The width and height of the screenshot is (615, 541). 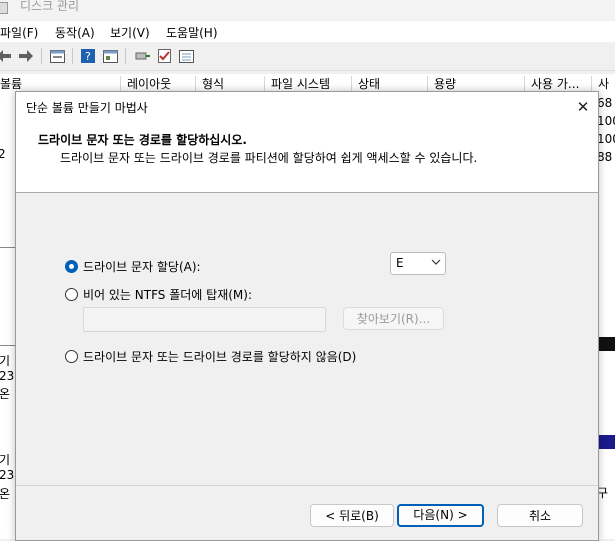 What do you see at coordinates (57, 56) in the screenshot?
I see `properties-icon` at bounding box center [57, 56].